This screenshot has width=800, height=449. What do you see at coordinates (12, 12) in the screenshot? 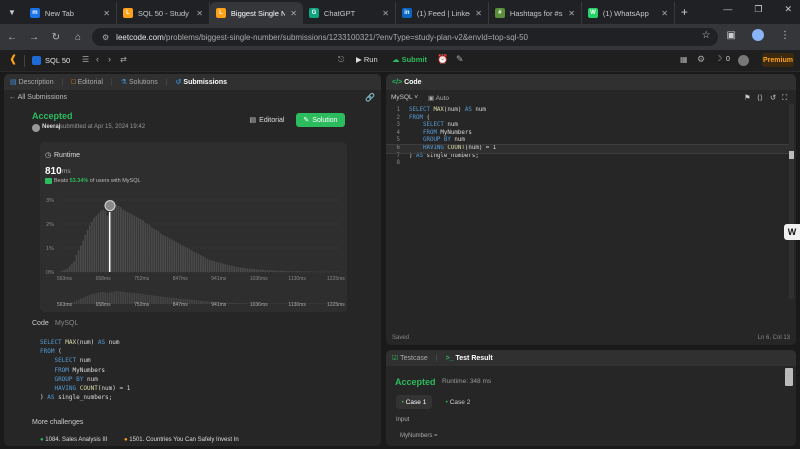
I see `tab-search-icon: ▼` at bounding box center [12, 12].